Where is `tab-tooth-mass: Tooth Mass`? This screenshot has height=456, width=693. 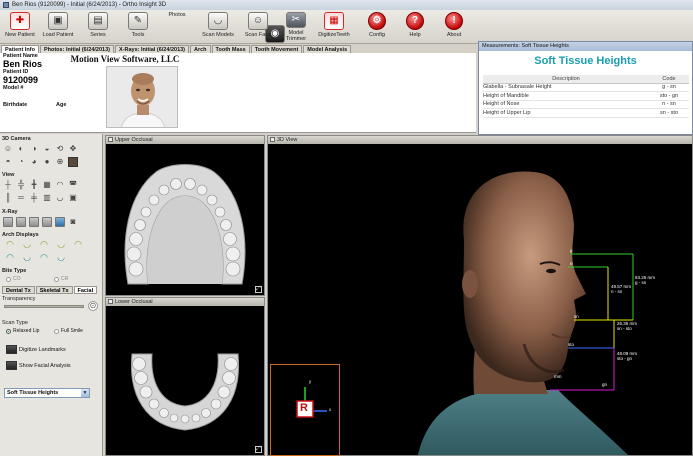 tab-tooth-mass: Tooth Mass is located at coordinates (230, 49).